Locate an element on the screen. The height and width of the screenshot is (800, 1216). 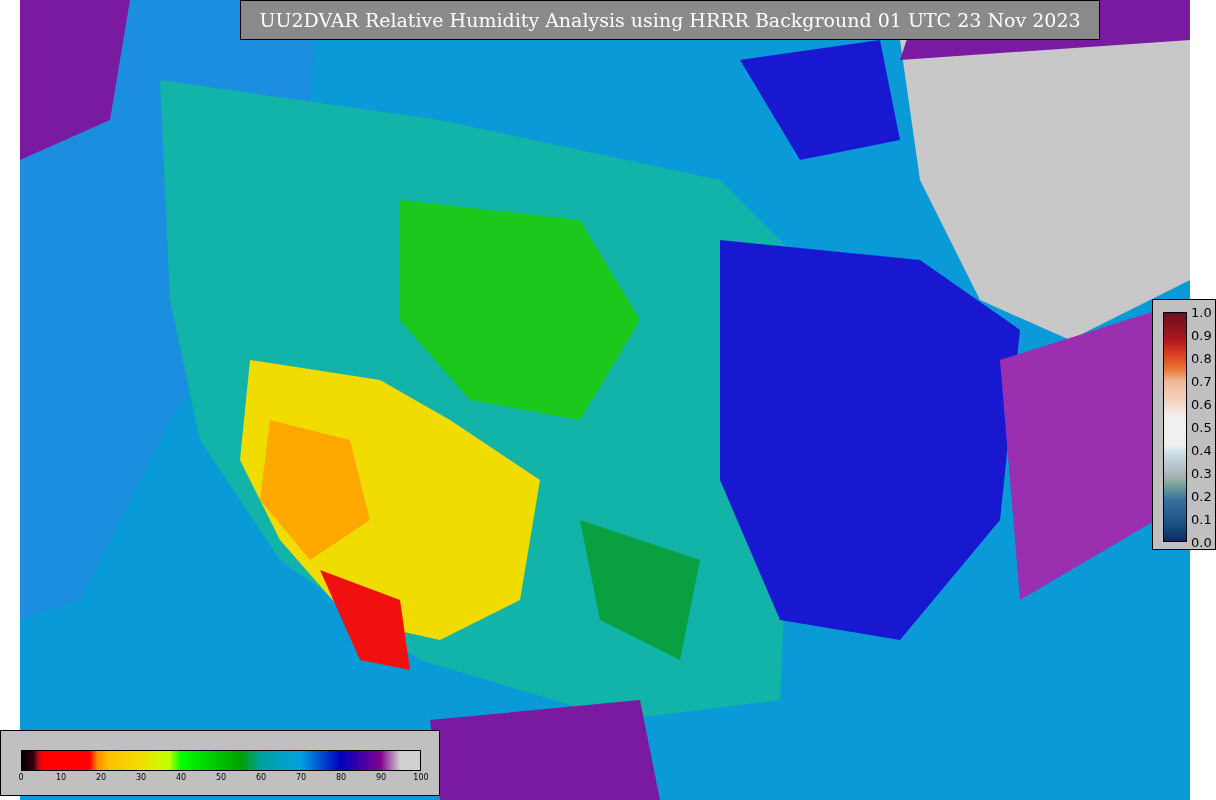
scale-tick-label: 0.4 is located at coordinates (1201, 450).